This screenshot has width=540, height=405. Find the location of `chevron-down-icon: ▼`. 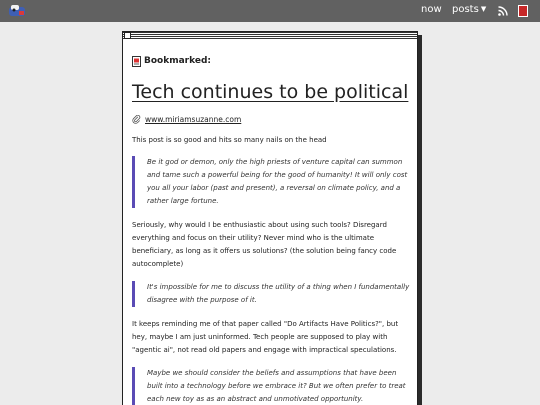

chevron-down-icon: ▼ is located at coordinates (483, 9).